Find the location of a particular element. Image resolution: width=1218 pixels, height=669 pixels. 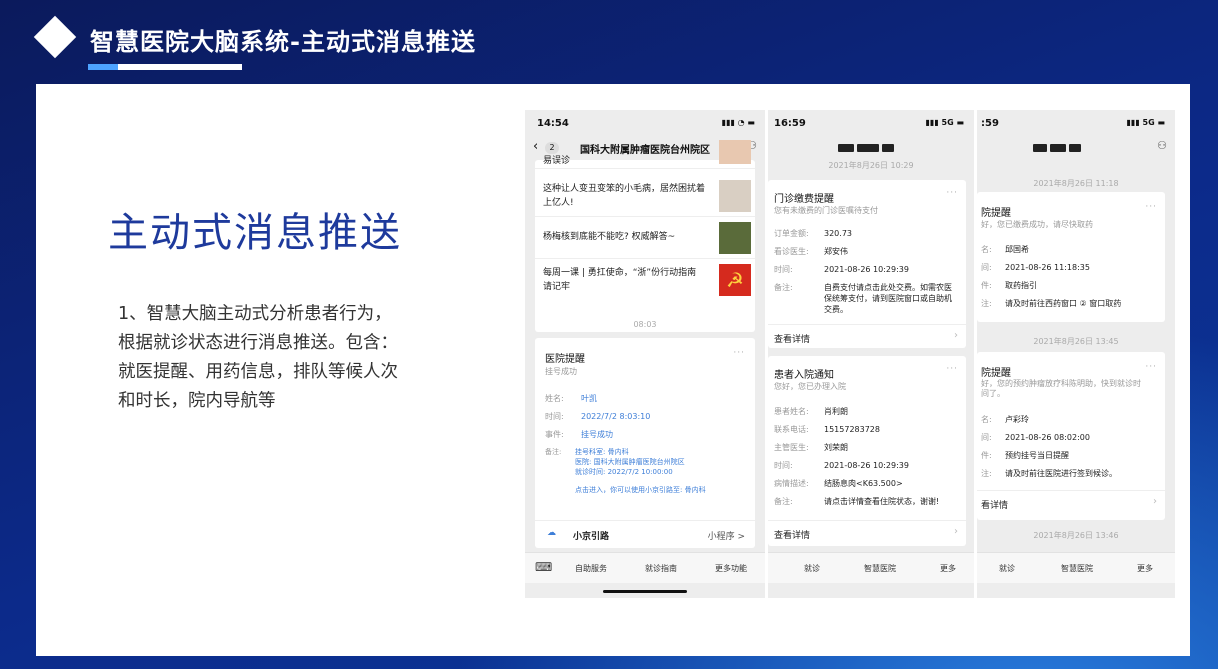

chat-timestamp: 2021年8月26日 10:29 is located at coordinates (871, 165).